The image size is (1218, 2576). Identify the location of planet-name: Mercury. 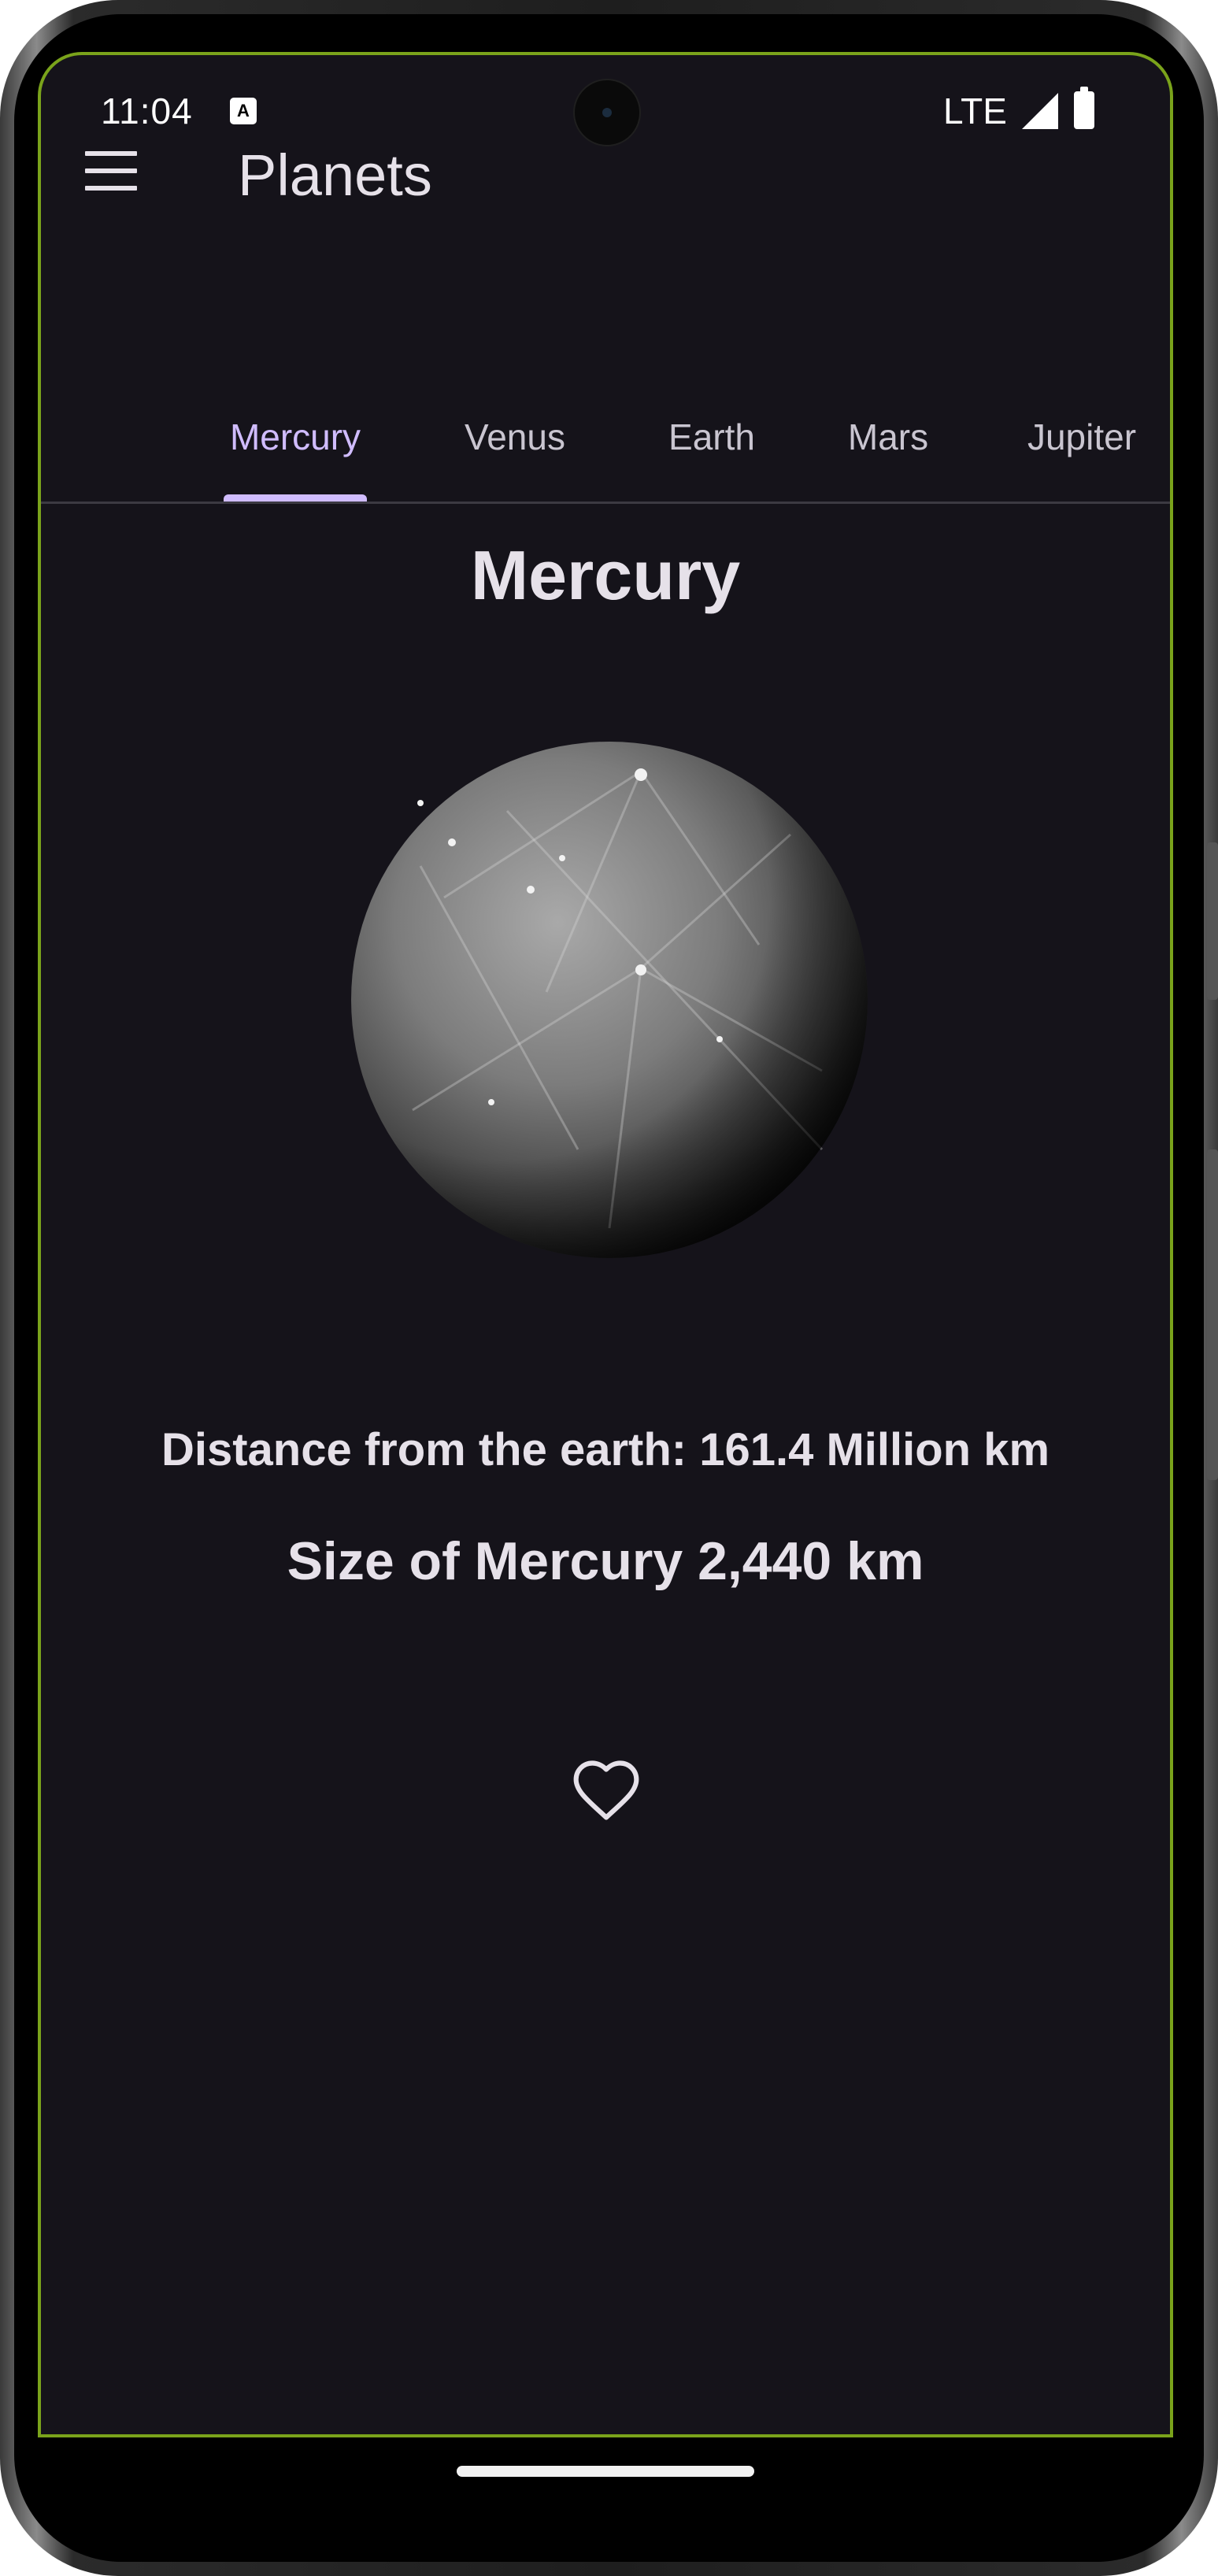
(605, 575).